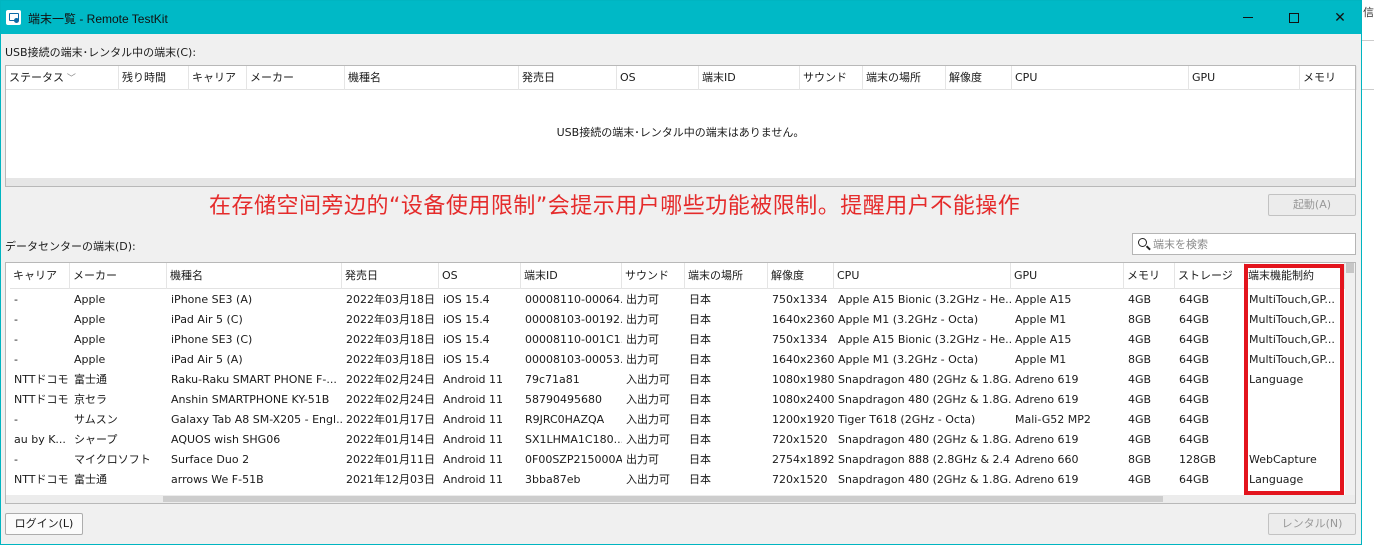  Describe the element at coordinates (726, 276) in the screenshot. I see `datacenter-column-header: 端末の場所` at that location.